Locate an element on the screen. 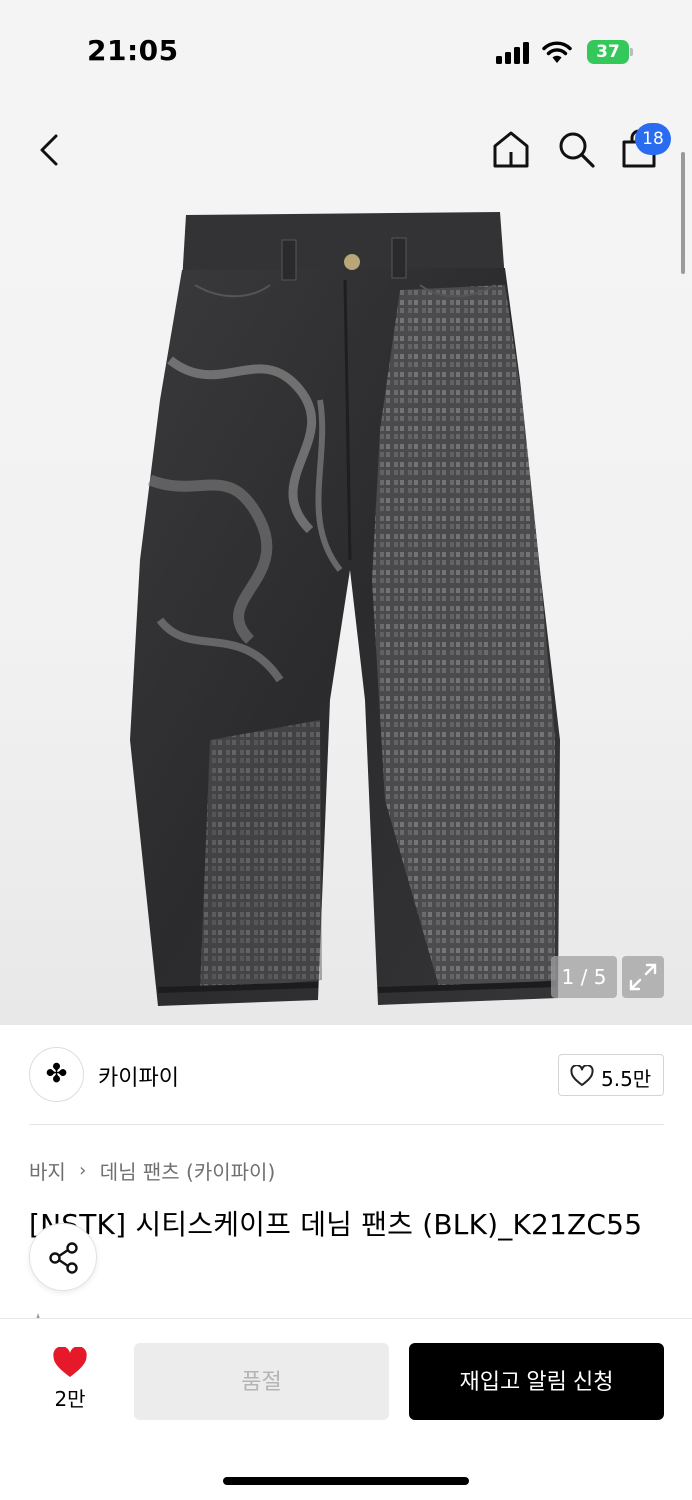 This screenshot has height=1500, width=692. heart-outline-icon is located at coordinates (582, 1075).